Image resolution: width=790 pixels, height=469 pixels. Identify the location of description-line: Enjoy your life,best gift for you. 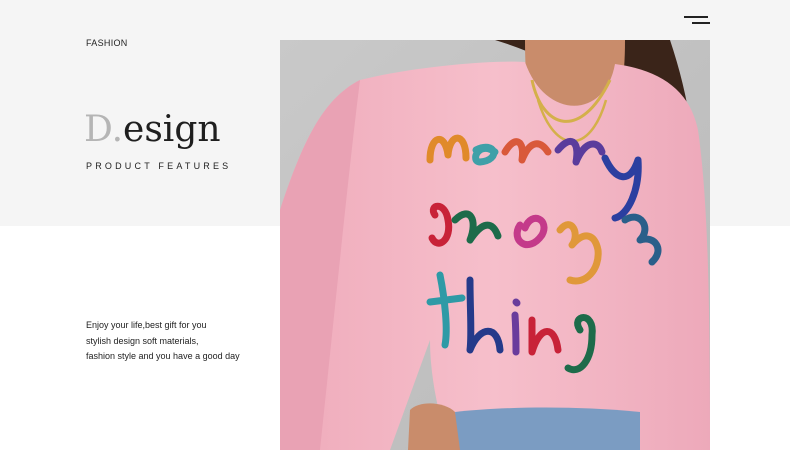
(146, 325).